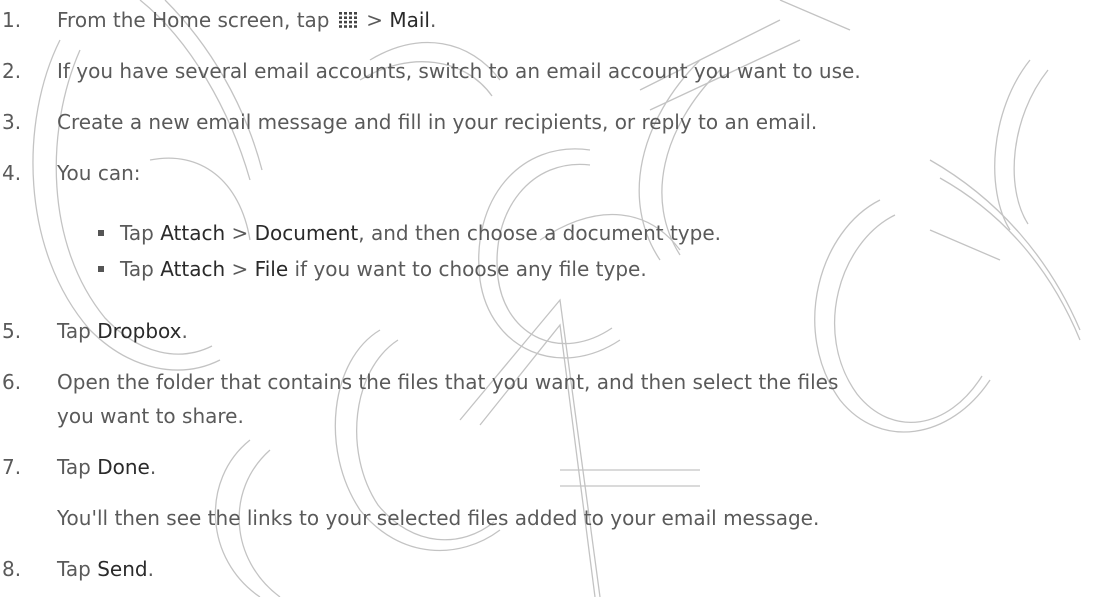 This screenshot has width=1105, height=597. What do you see at coordinates (12, 569) in the screenshot?
I see `step-number: 8.` at bounding box center [12, 569].